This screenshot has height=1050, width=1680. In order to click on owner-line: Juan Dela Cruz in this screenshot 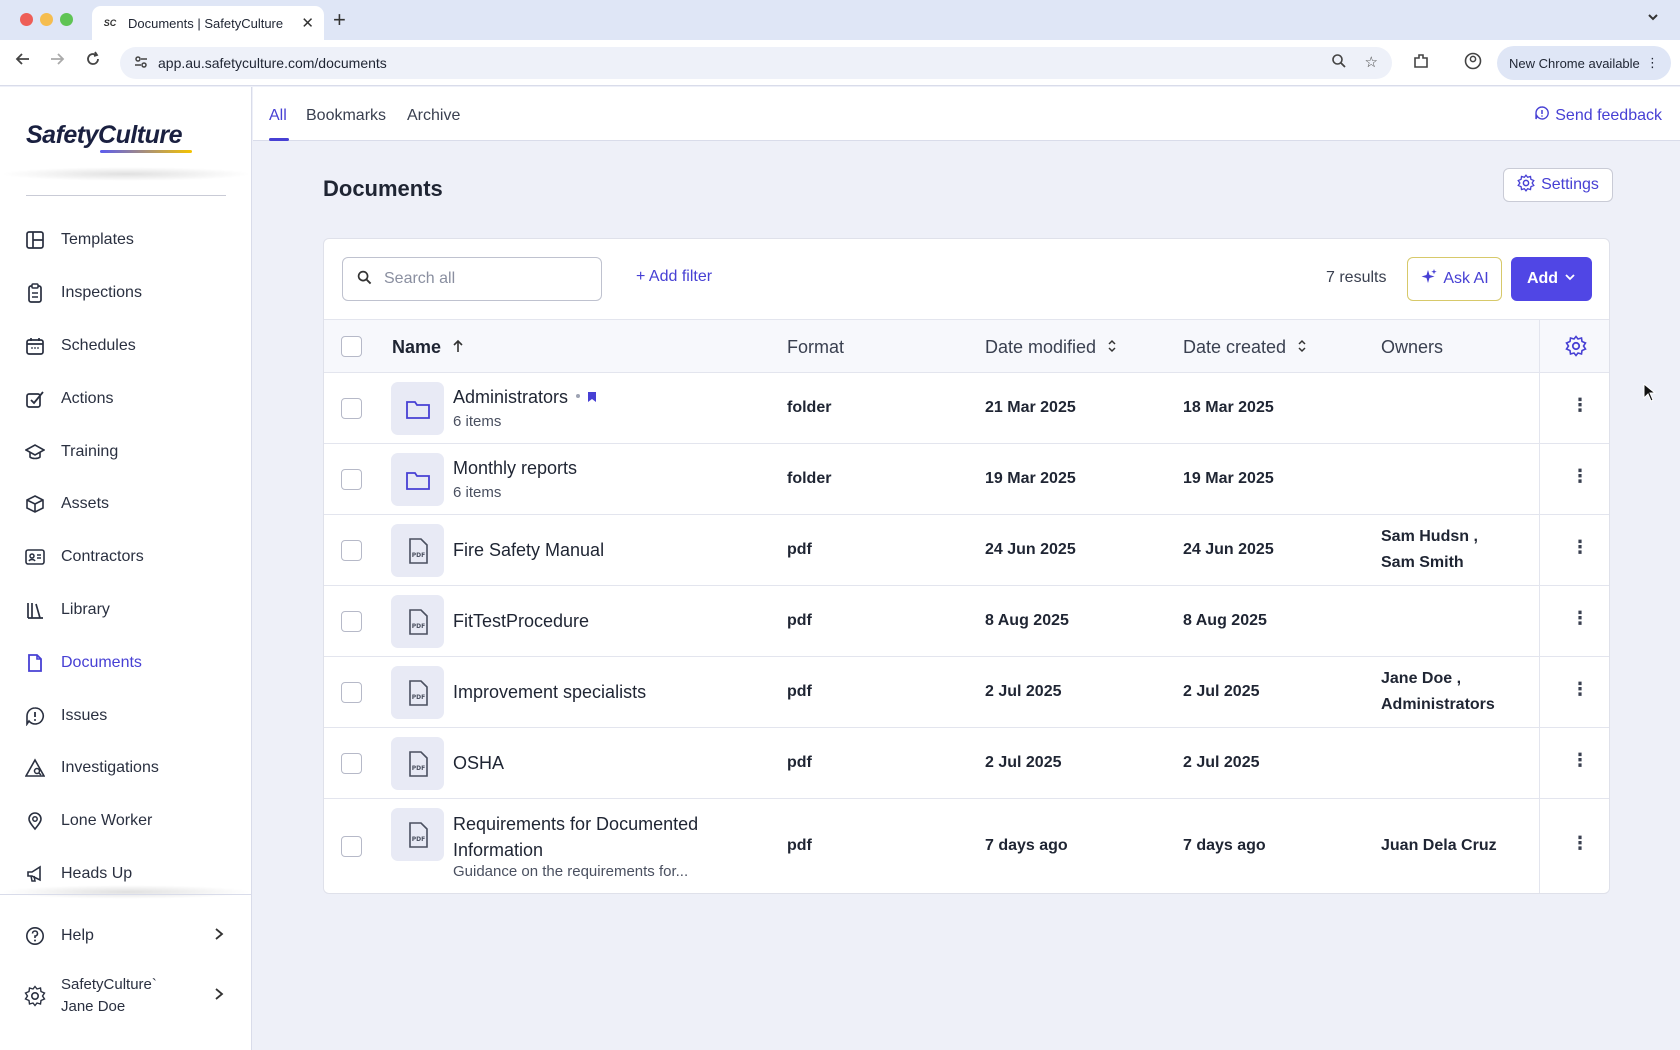, I will do `click(1439, 845)`.